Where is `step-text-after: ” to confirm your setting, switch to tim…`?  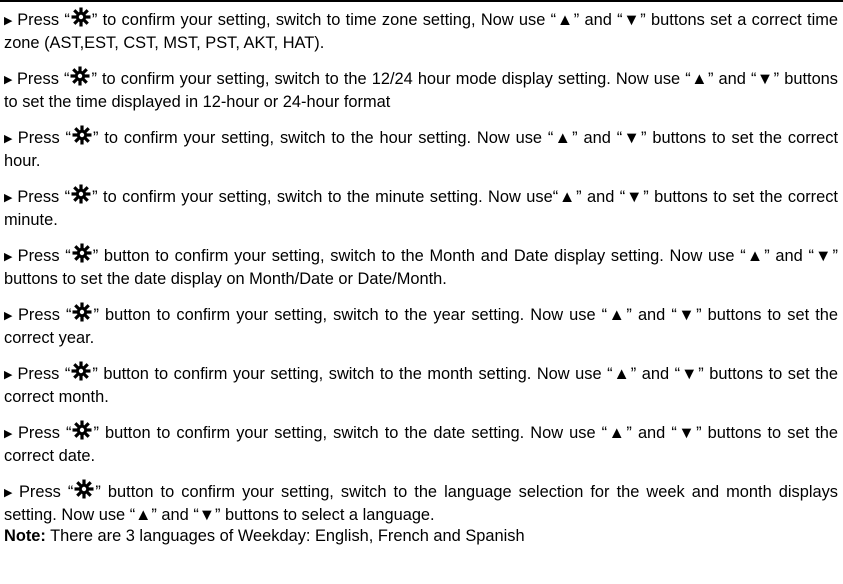 step-text-after: ” to confirm your setting, switch to tim… is located at coordinates (421, 31).